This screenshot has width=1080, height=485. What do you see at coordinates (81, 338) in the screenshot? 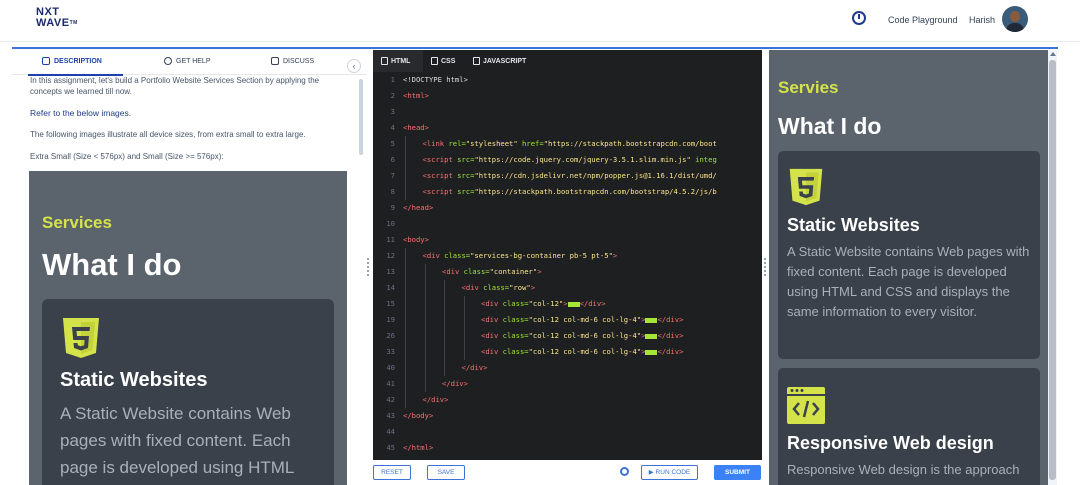
I see `html5-icon` at bounding box center [81, 338].